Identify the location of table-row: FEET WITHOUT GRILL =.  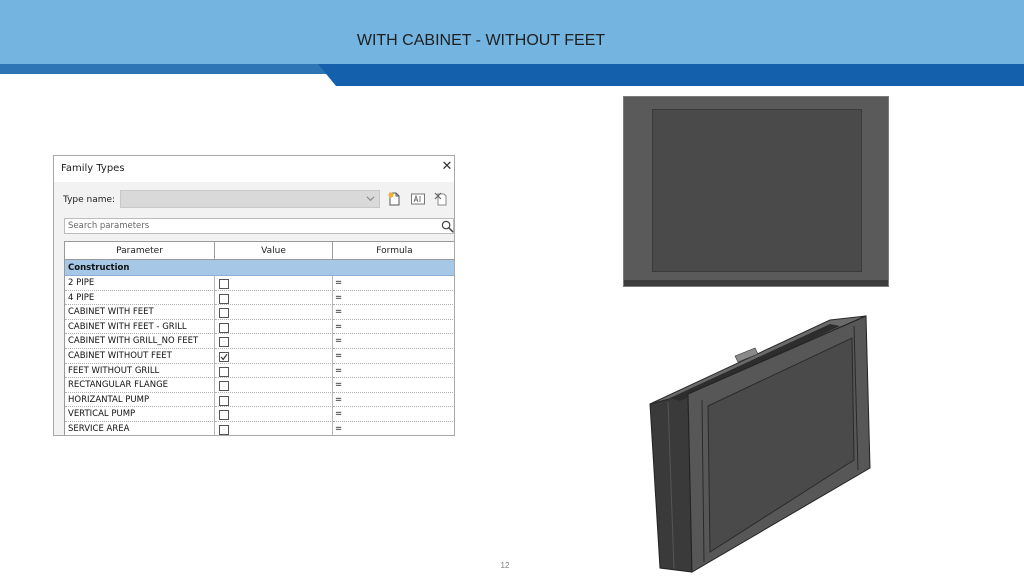
(259, 371).